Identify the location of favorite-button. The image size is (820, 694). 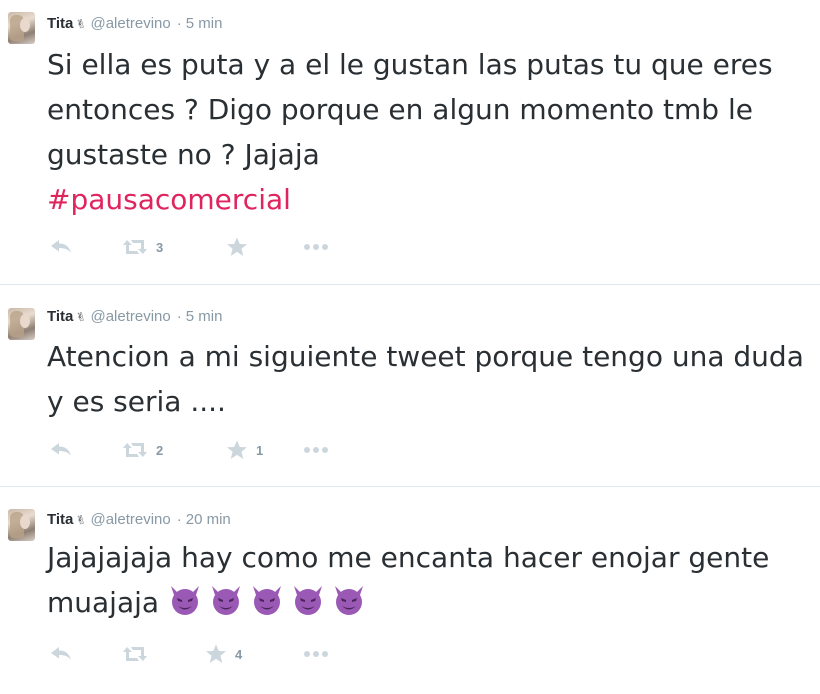
(241, 247).